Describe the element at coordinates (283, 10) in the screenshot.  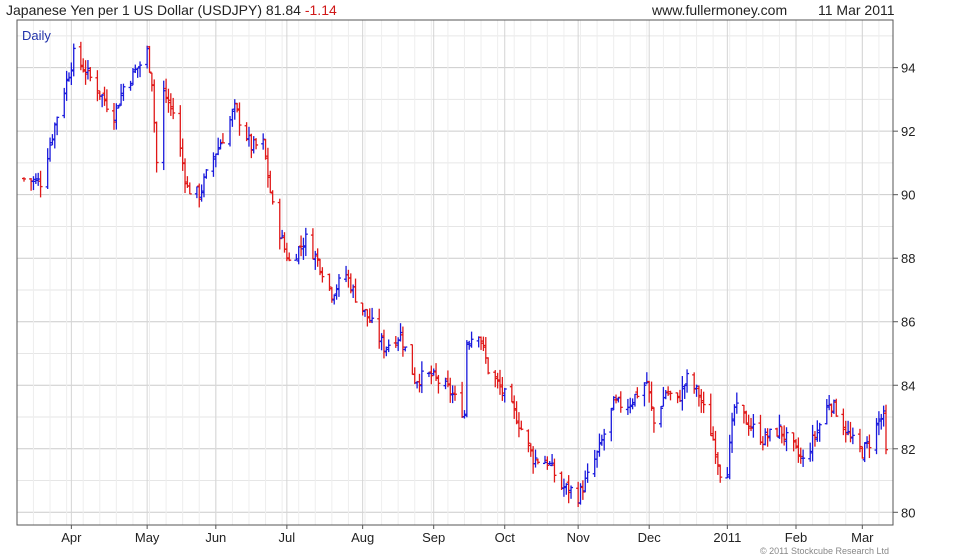
I see `last-price: 81.84` at that location.